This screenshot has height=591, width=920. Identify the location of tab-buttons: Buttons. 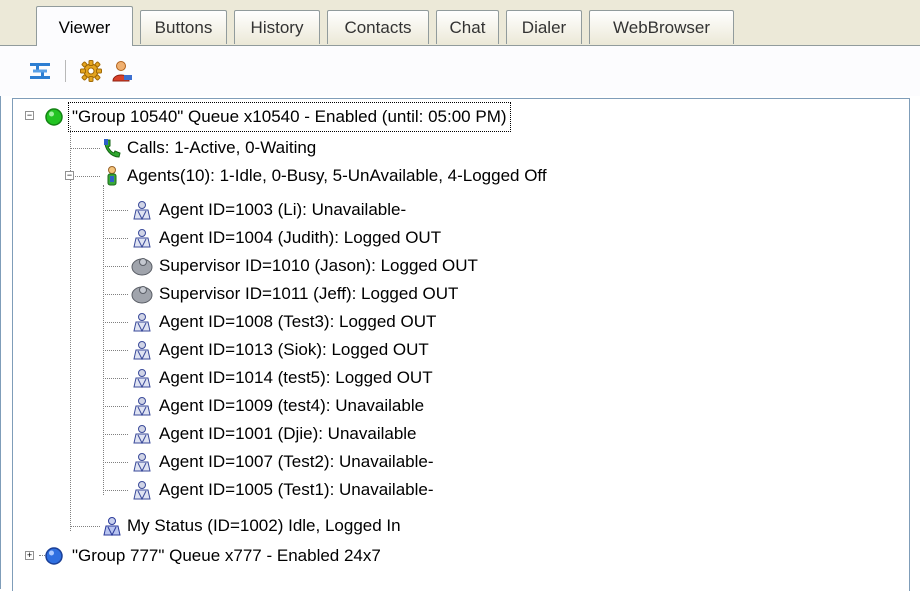
(183, 27).